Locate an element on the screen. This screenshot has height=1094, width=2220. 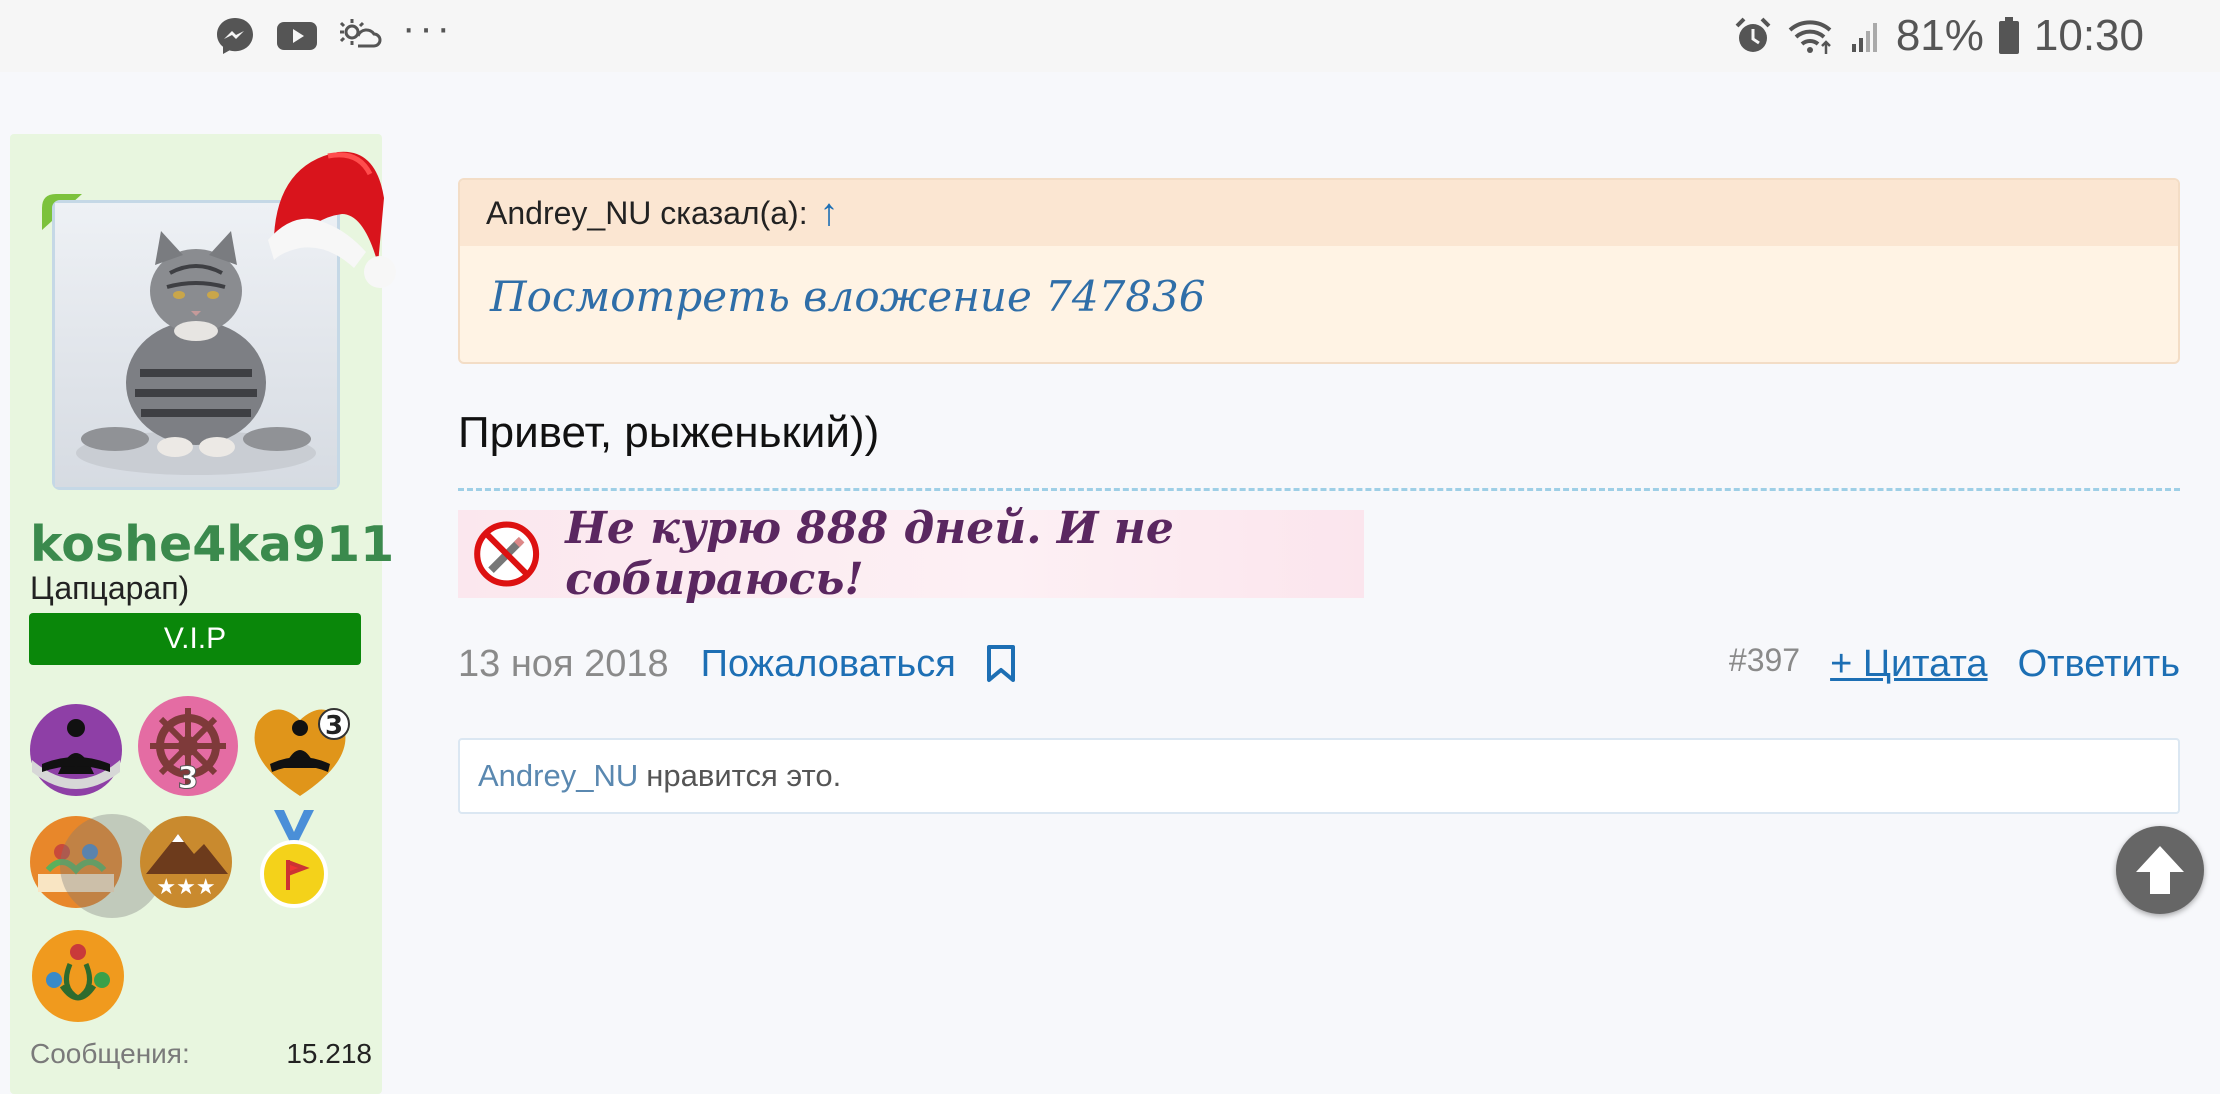
no-smoking-icon is located at coordinates (507, 554).